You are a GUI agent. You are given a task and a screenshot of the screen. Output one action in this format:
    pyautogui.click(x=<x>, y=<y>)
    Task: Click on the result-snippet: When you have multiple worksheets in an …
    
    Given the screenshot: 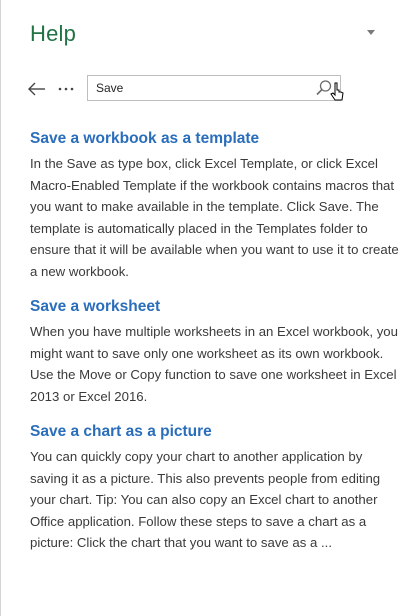 What is the action you would take?
    pyautogui.click(x=214, y=364)
    